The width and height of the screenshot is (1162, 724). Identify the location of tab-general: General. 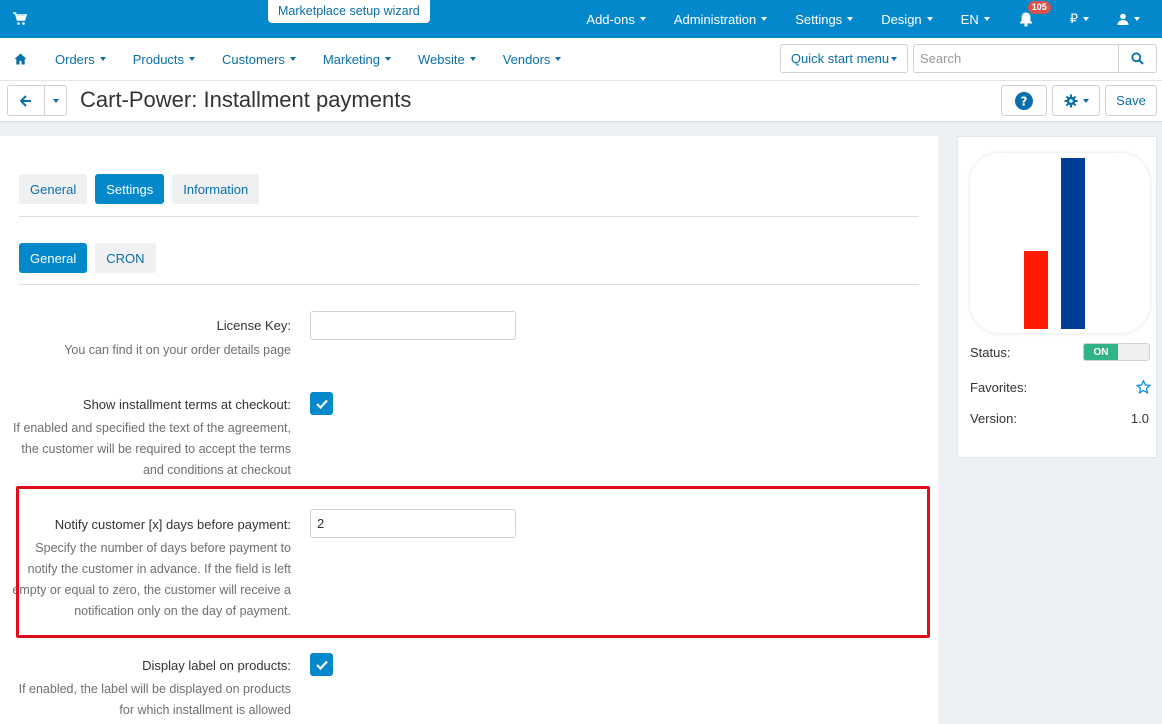
(53, 189).